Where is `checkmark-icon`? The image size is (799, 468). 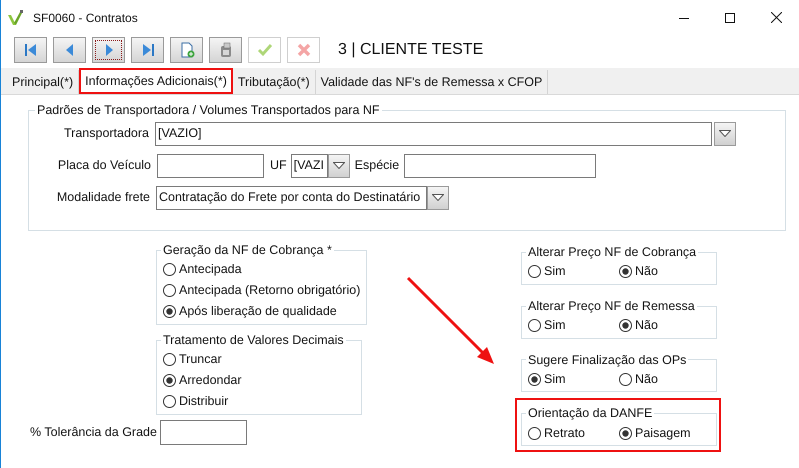 checkmark-icon is located at coordinates (264, 50).